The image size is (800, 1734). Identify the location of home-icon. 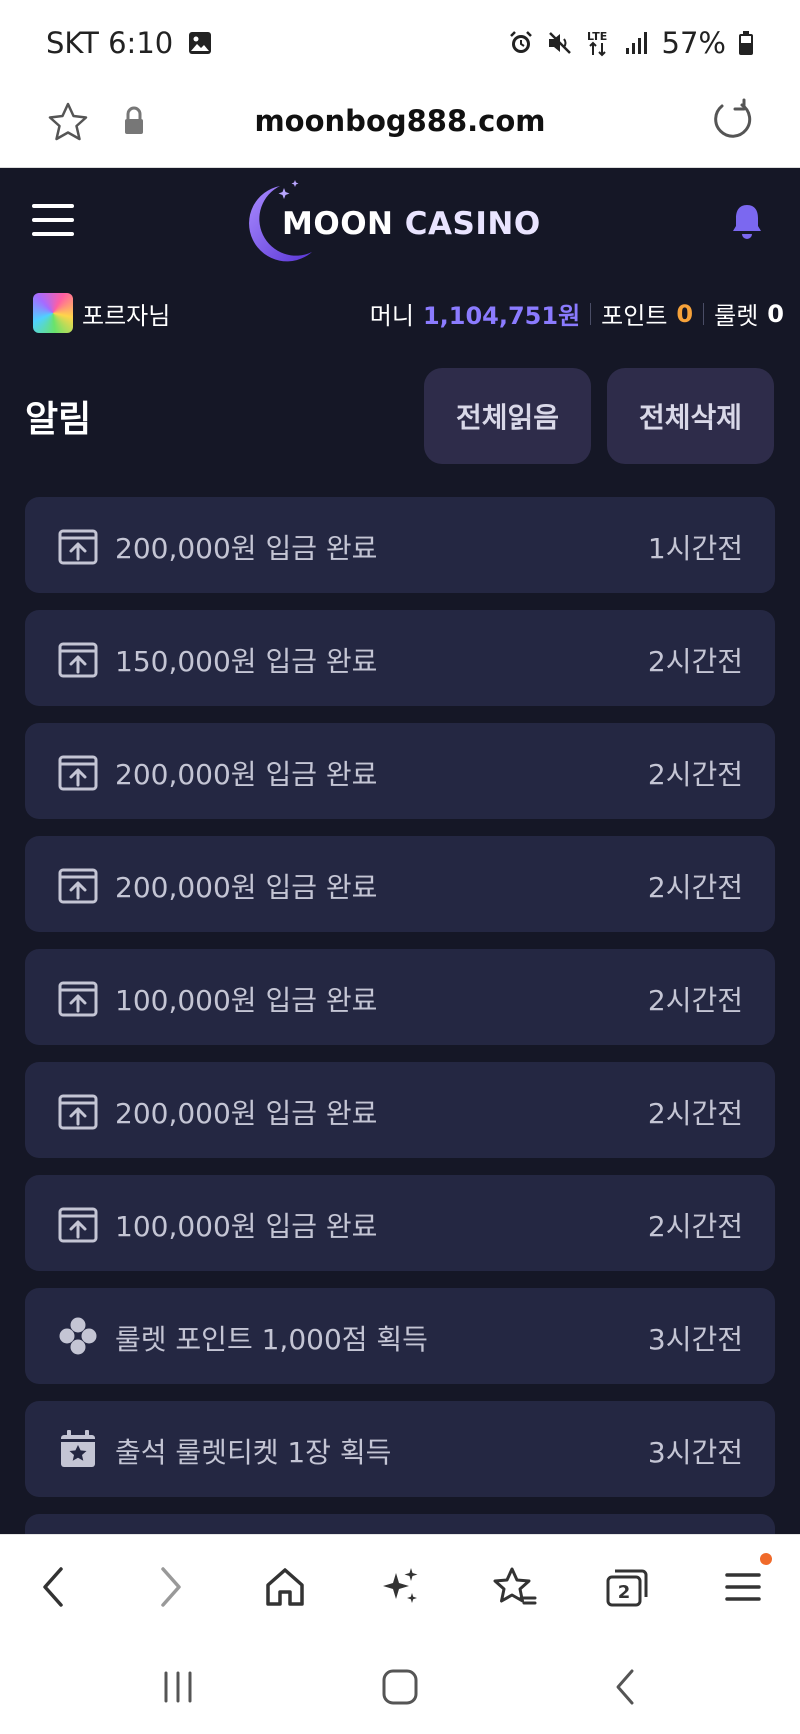
(285, 1587).